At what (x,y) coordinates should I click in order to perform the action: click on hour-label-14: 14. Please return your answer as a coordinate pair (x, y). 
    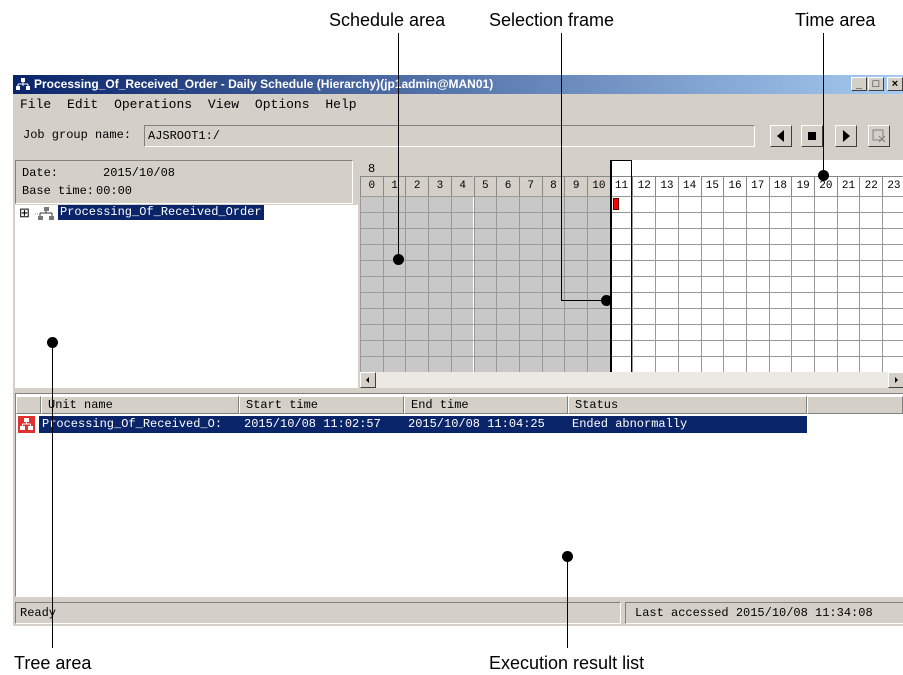
    Looking at the image, I should click on (689, 186).